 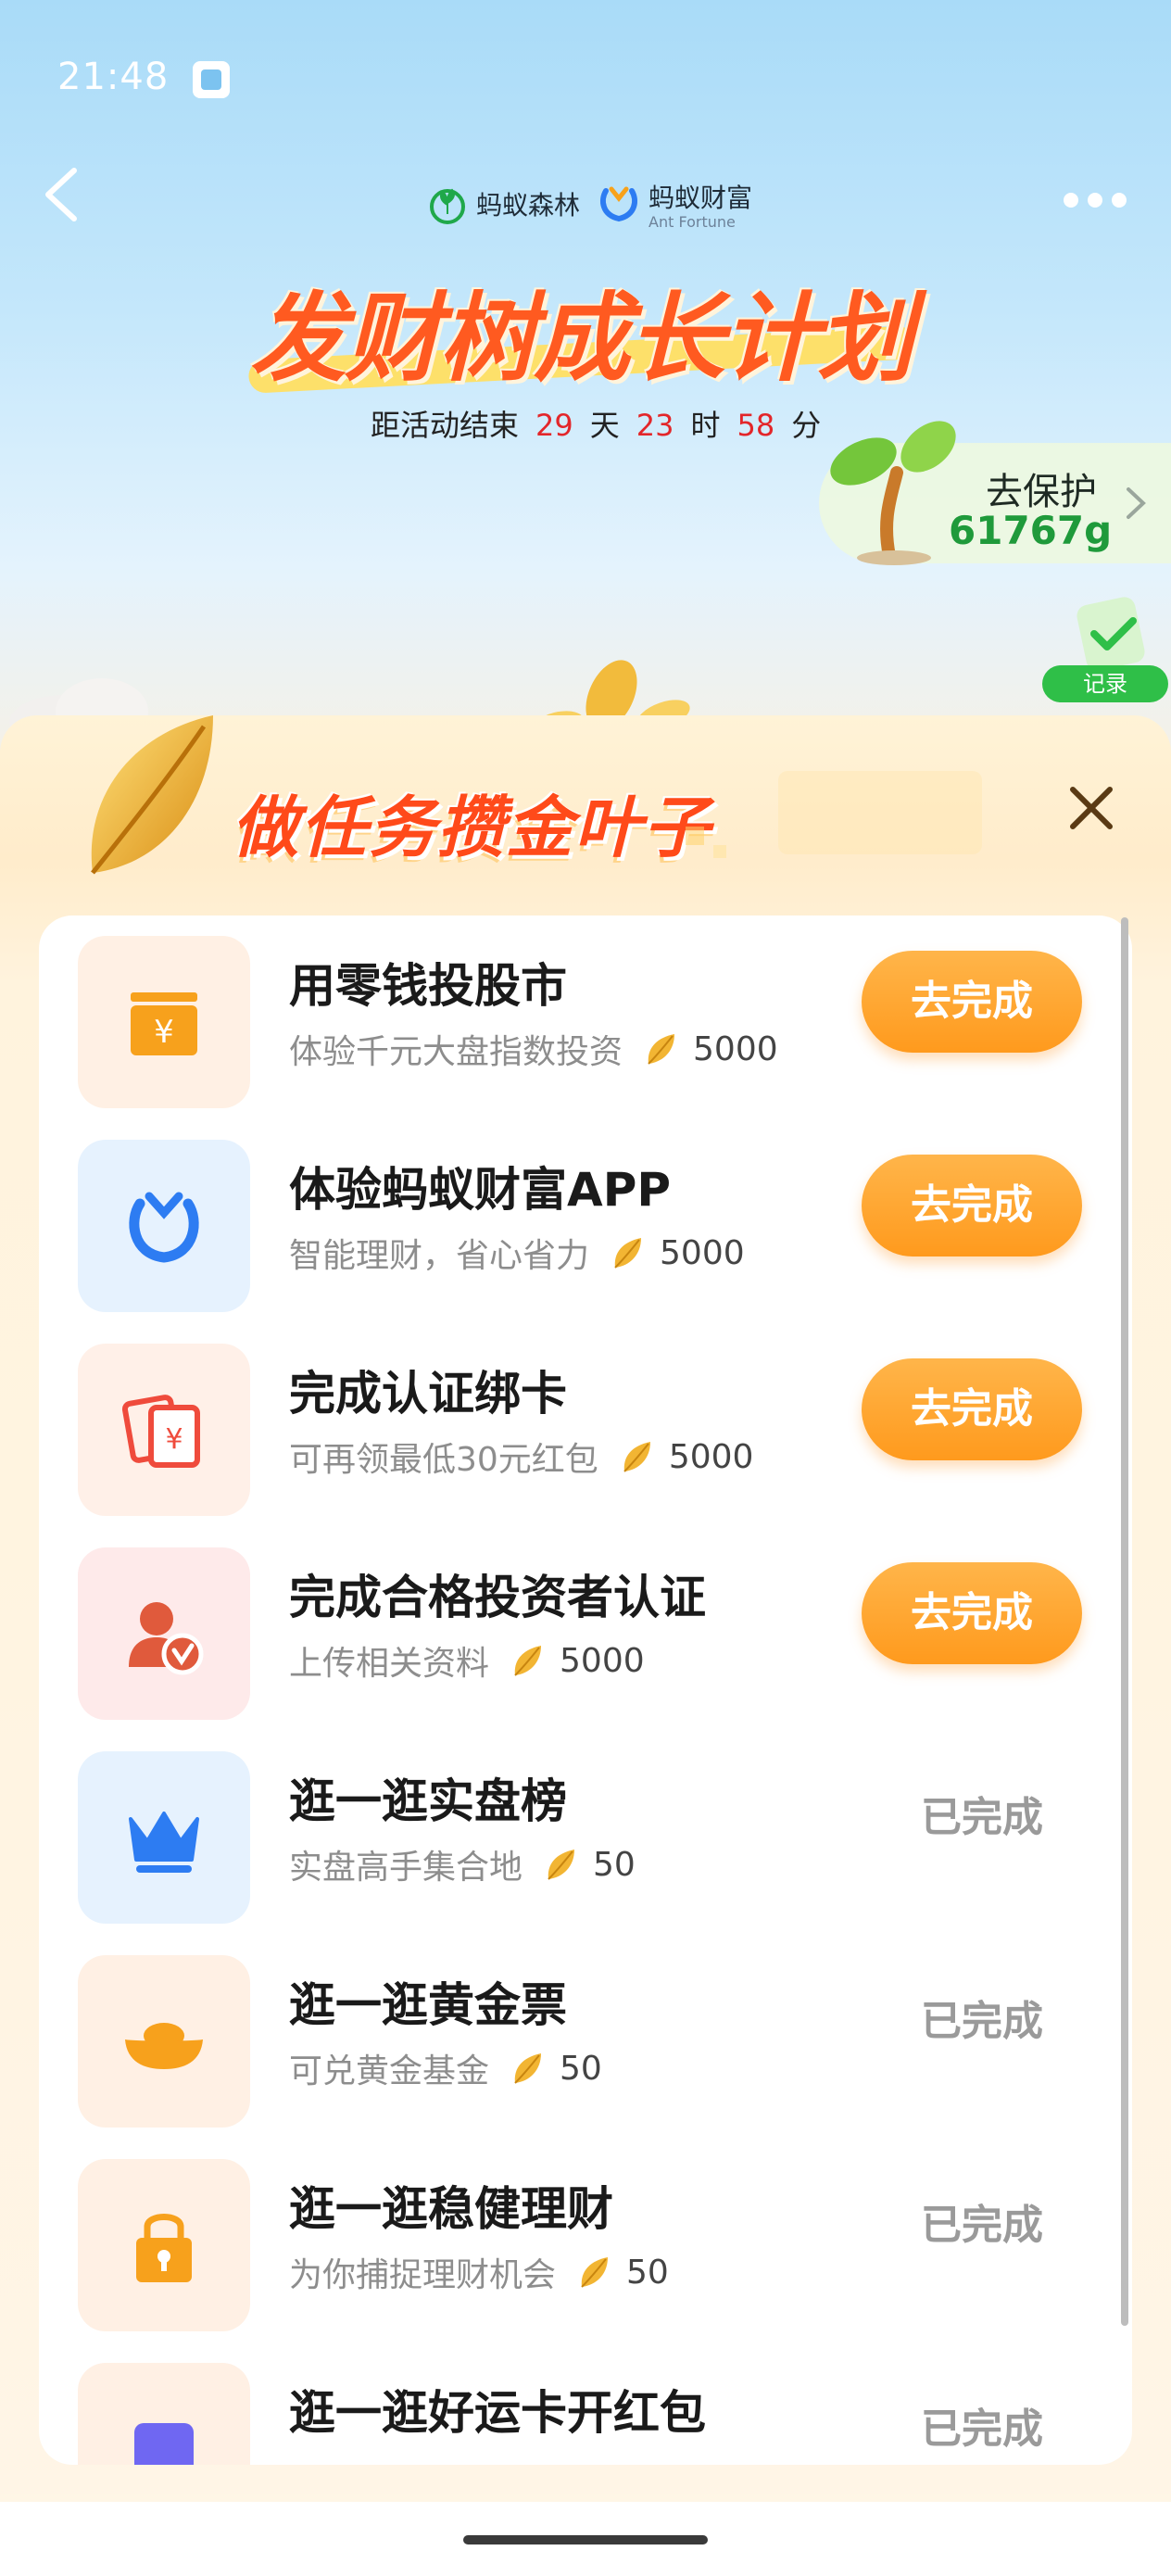 What do you see at coordinates (582, 338) in the screenshot?
I see `page-title: 发财树成长计划` at bounding box center [582, 338].